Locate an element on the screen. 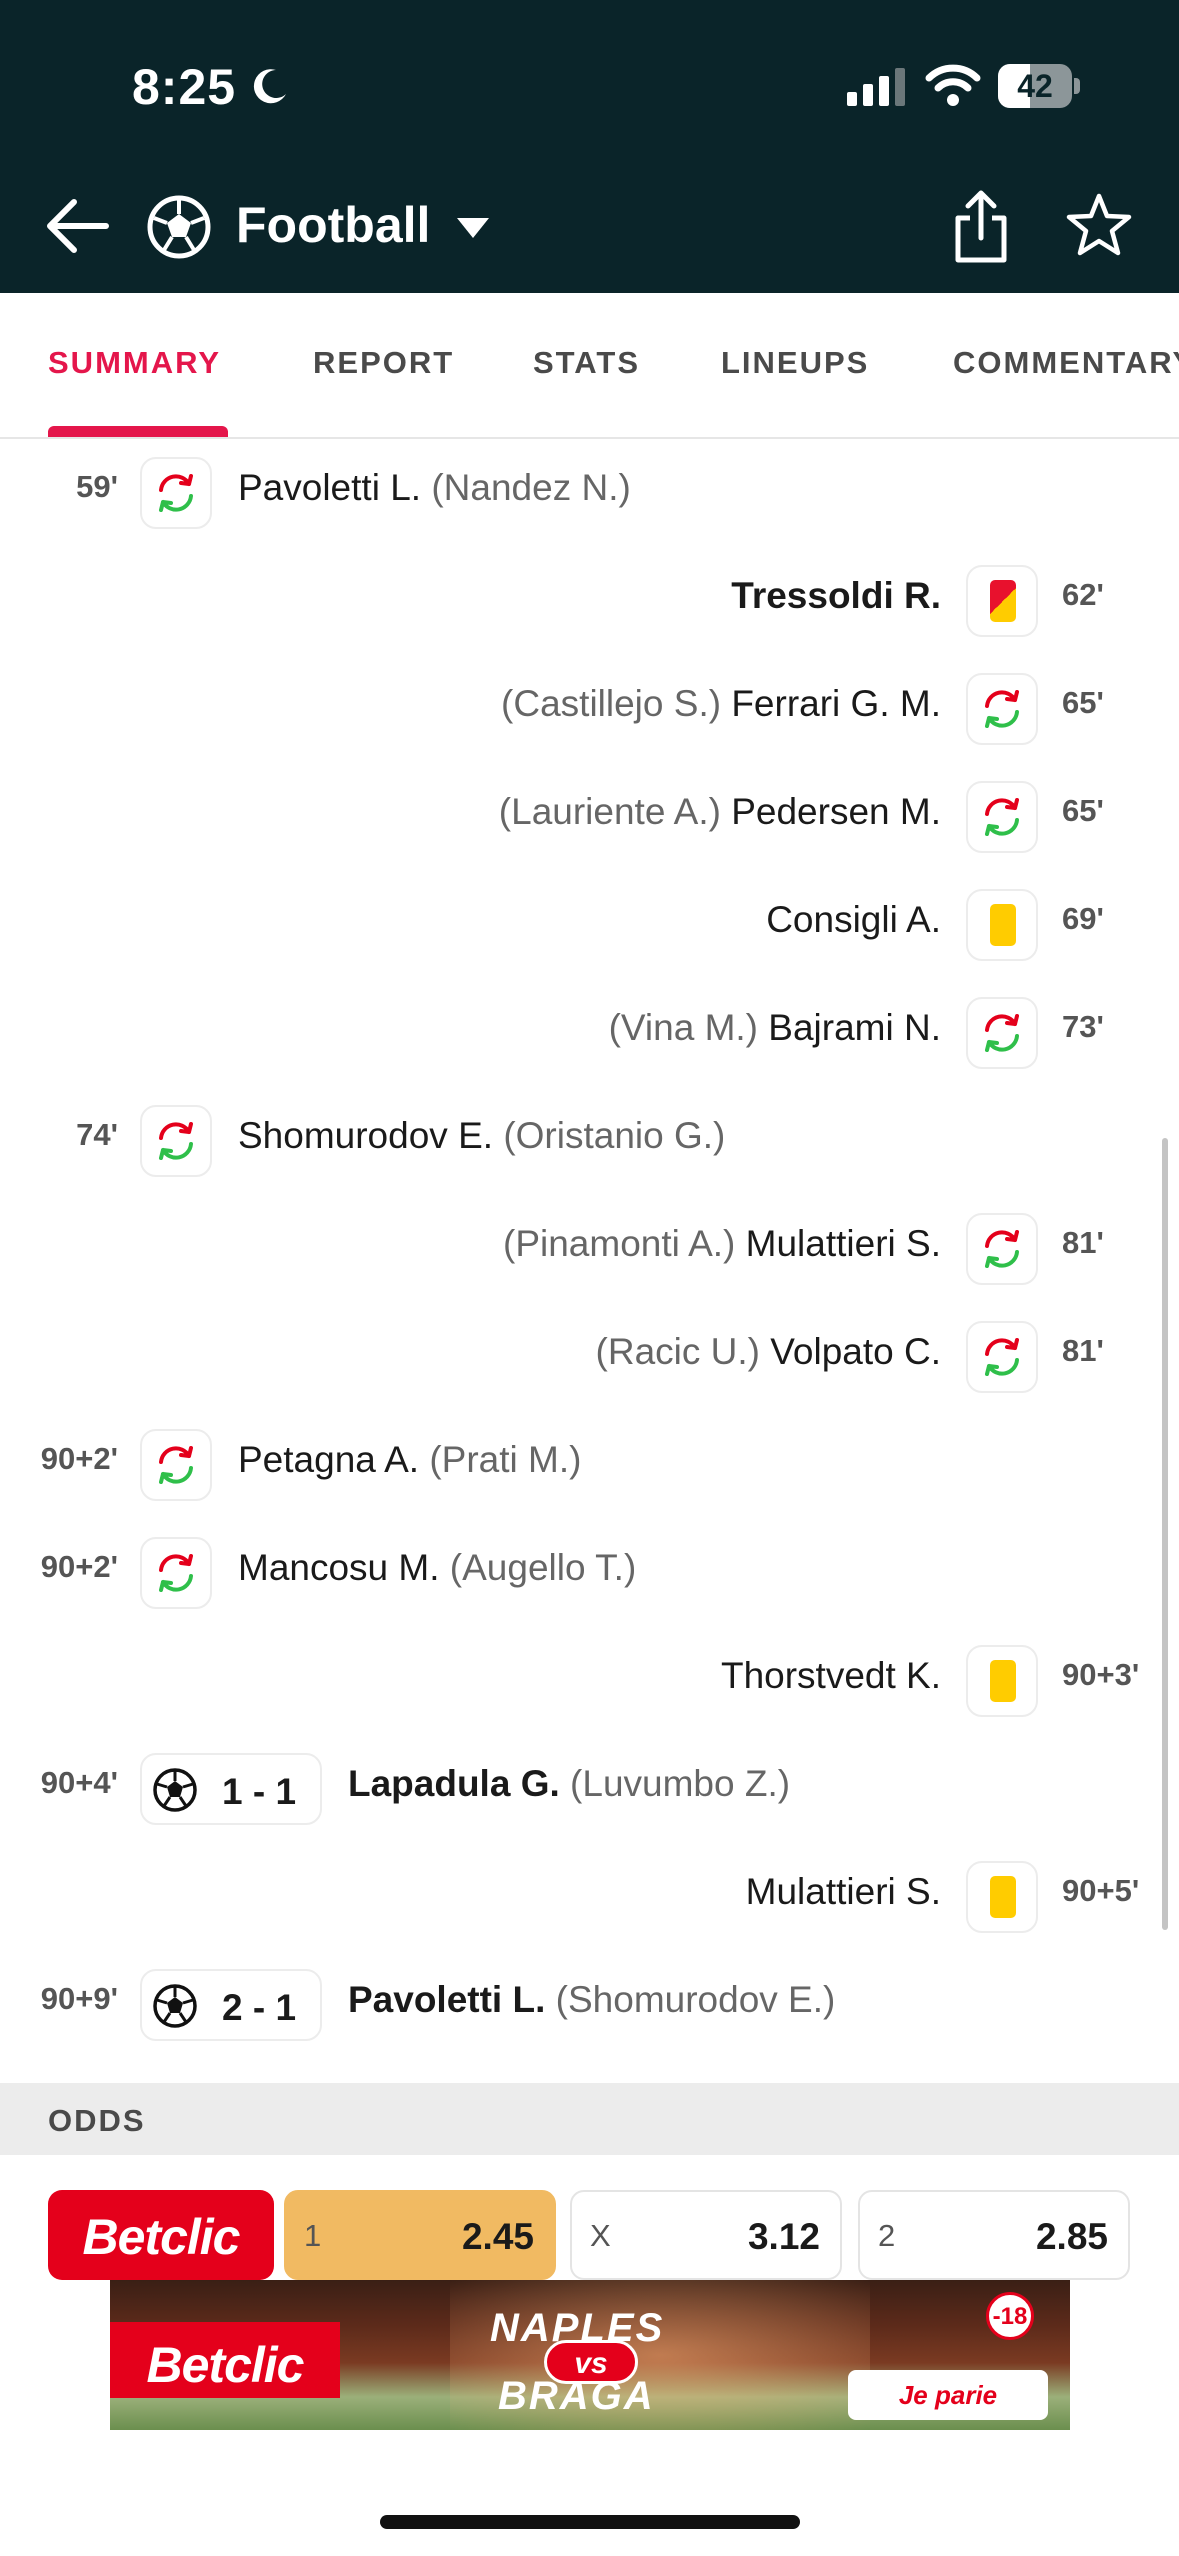 The width and height of the screenshot is (1179, 2556). goal-score-box: 1 - 1 is located at coordinates (231, 1789).